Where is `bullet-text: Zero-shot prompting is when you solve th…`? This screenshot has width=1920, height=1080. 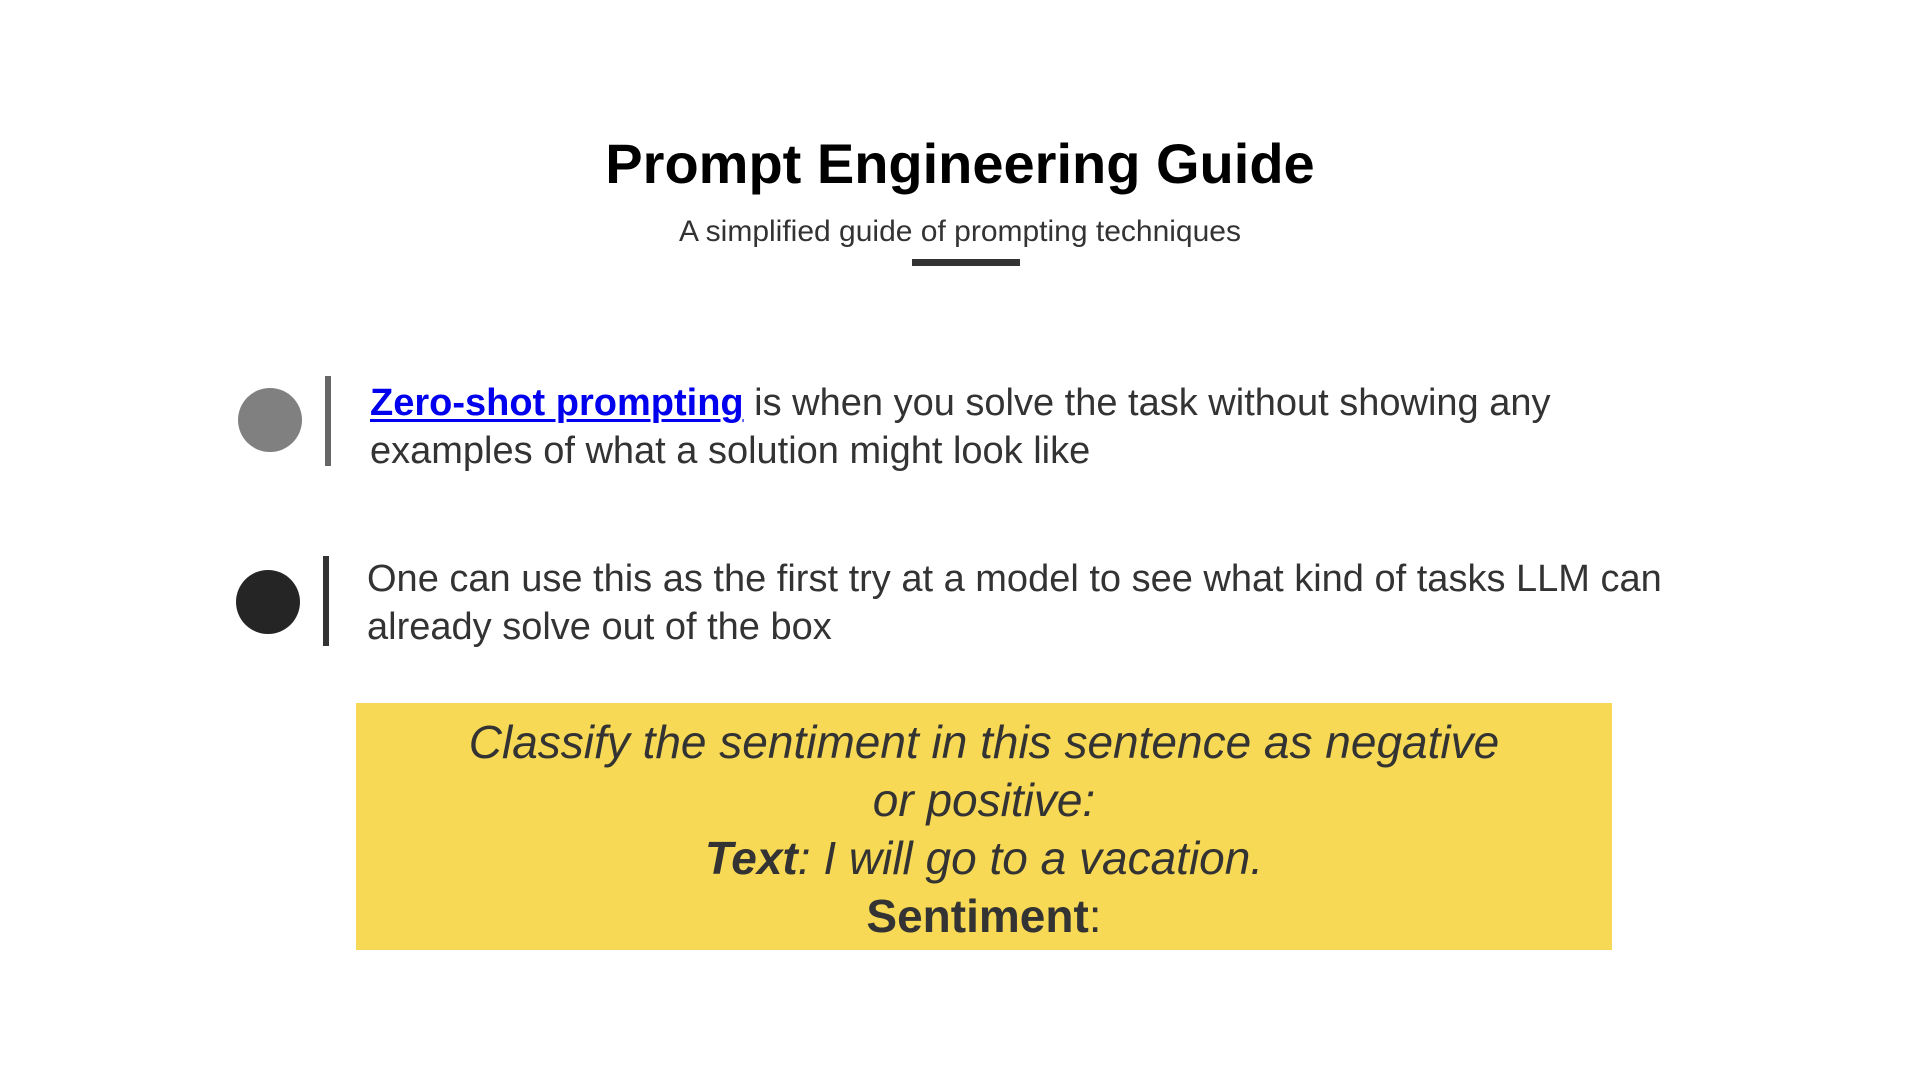
bullet-text: Zero-shot prompting is when you solve th… is located at coordinates (1030, 427).